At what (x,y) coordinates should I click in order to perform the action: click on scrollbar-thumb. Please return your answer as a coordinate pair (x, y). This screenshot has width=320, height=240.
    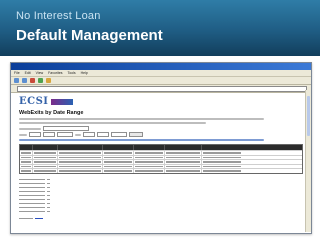
    Looking at the image, I should click on (308, 116).